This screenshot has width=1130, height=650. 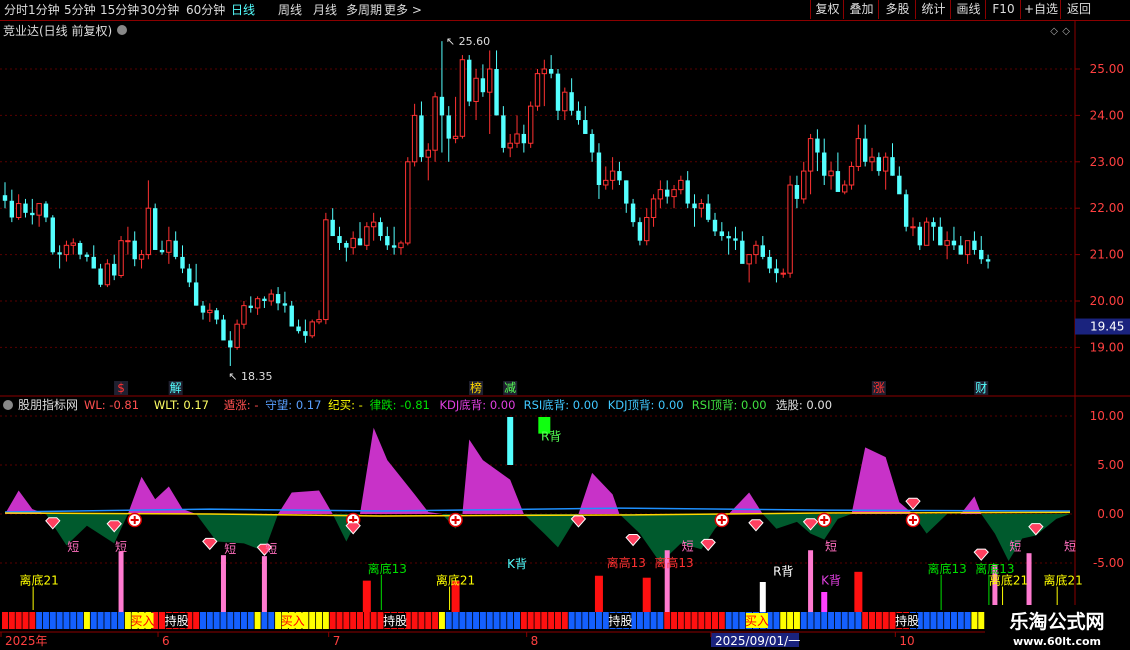 I want to click on period-tab-3: 15分钟, so click(x=119, y=10).